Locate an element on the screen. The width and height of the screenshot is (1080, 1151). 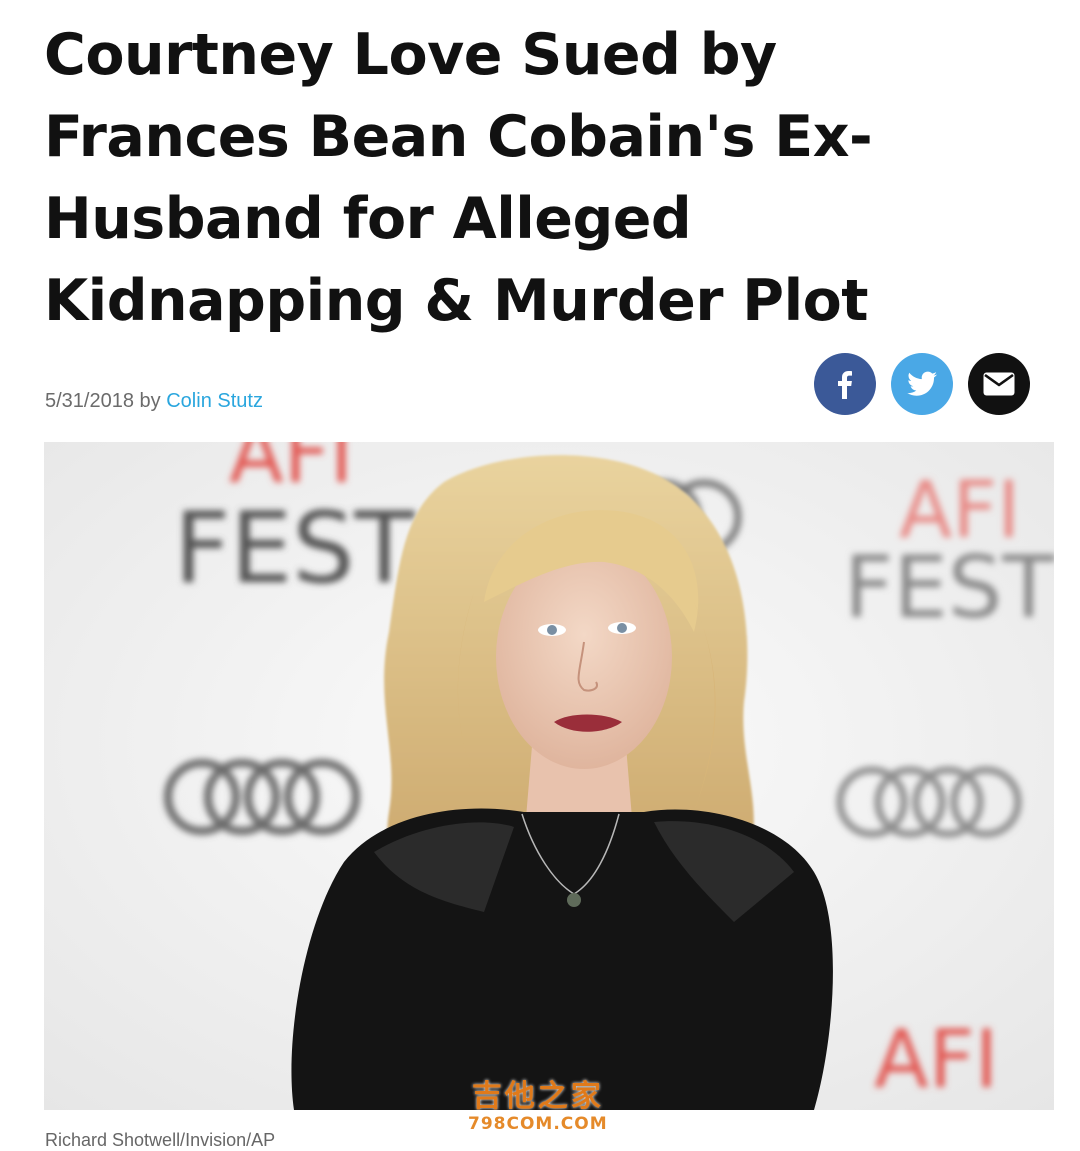
facebook-icon is located at coordinates (845, 385).